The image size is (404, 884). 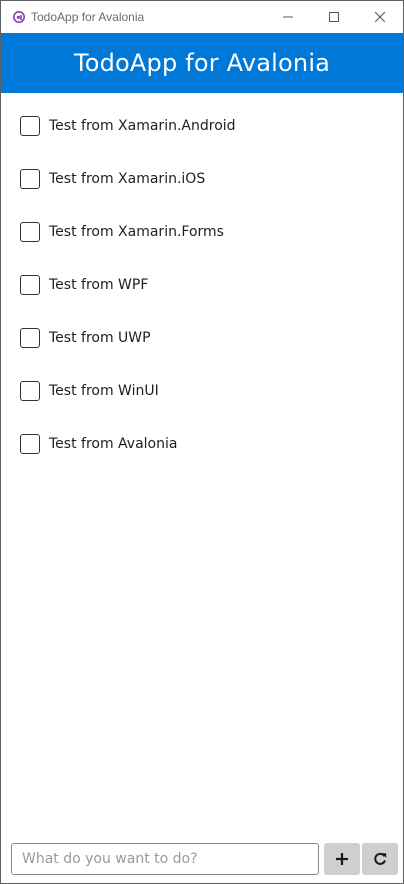 I want to click on todo-label: Test from Xamarin.Android, so click(x=142, y=125).